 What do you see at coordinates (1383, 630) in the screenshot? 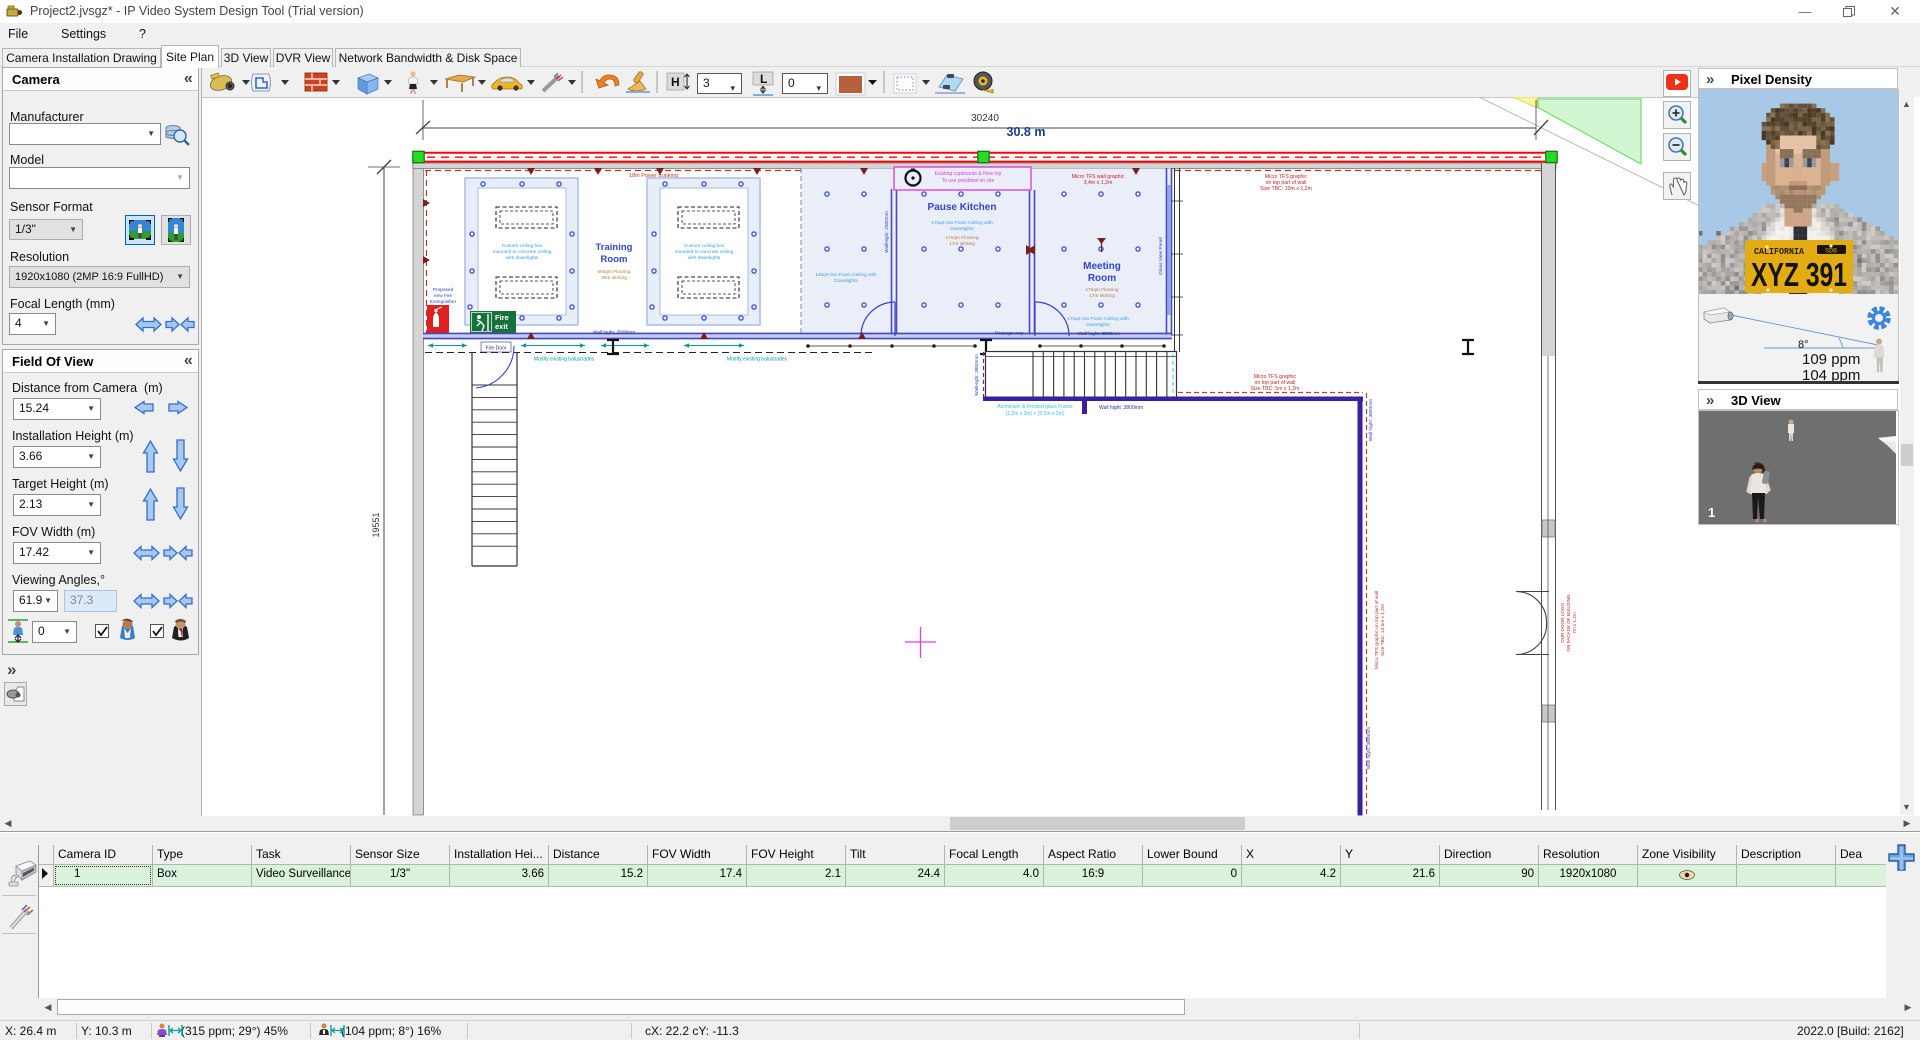
I see `svg-text: Size TBC: 13,5m x 1,2m` at bounding box center [1383, 630].